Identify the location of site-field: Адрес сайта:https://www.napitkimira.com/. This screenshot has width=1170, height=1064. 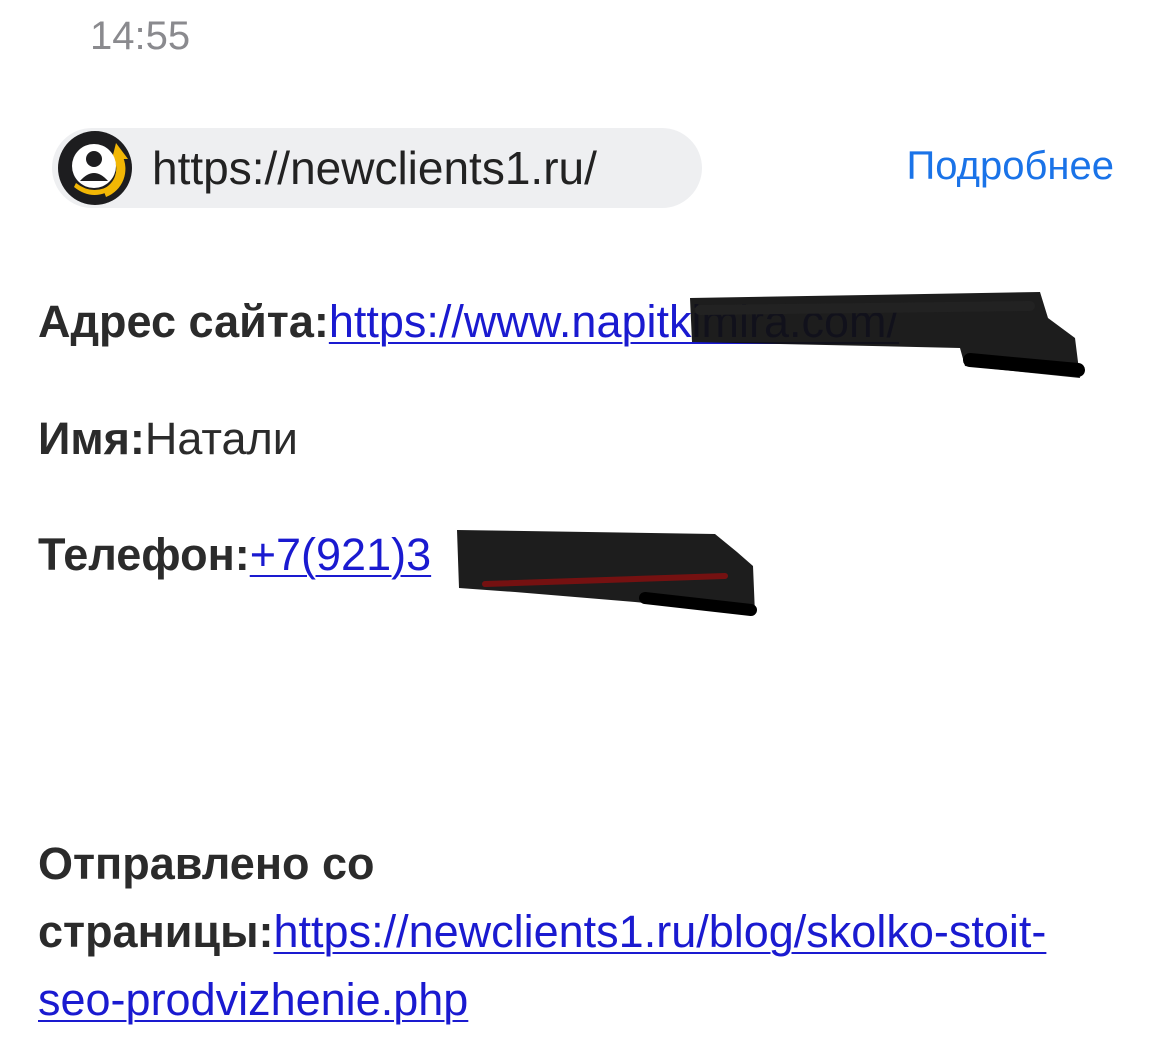
(468, 322).